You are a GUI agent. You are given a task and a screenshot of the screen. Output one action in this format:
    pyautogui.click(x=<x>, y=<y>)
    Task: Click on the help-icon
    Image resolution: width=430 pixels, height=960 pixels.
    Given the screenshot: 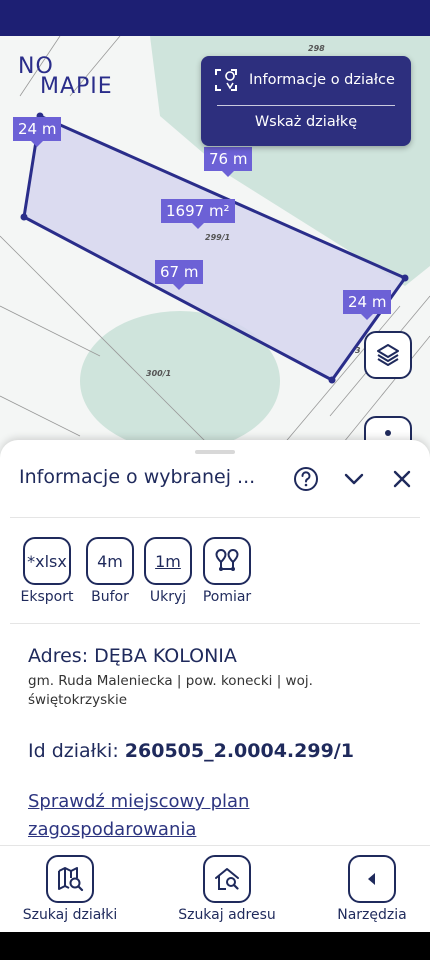 What is the action you would take?
    pyautogui.click(x=306, y=479)
    